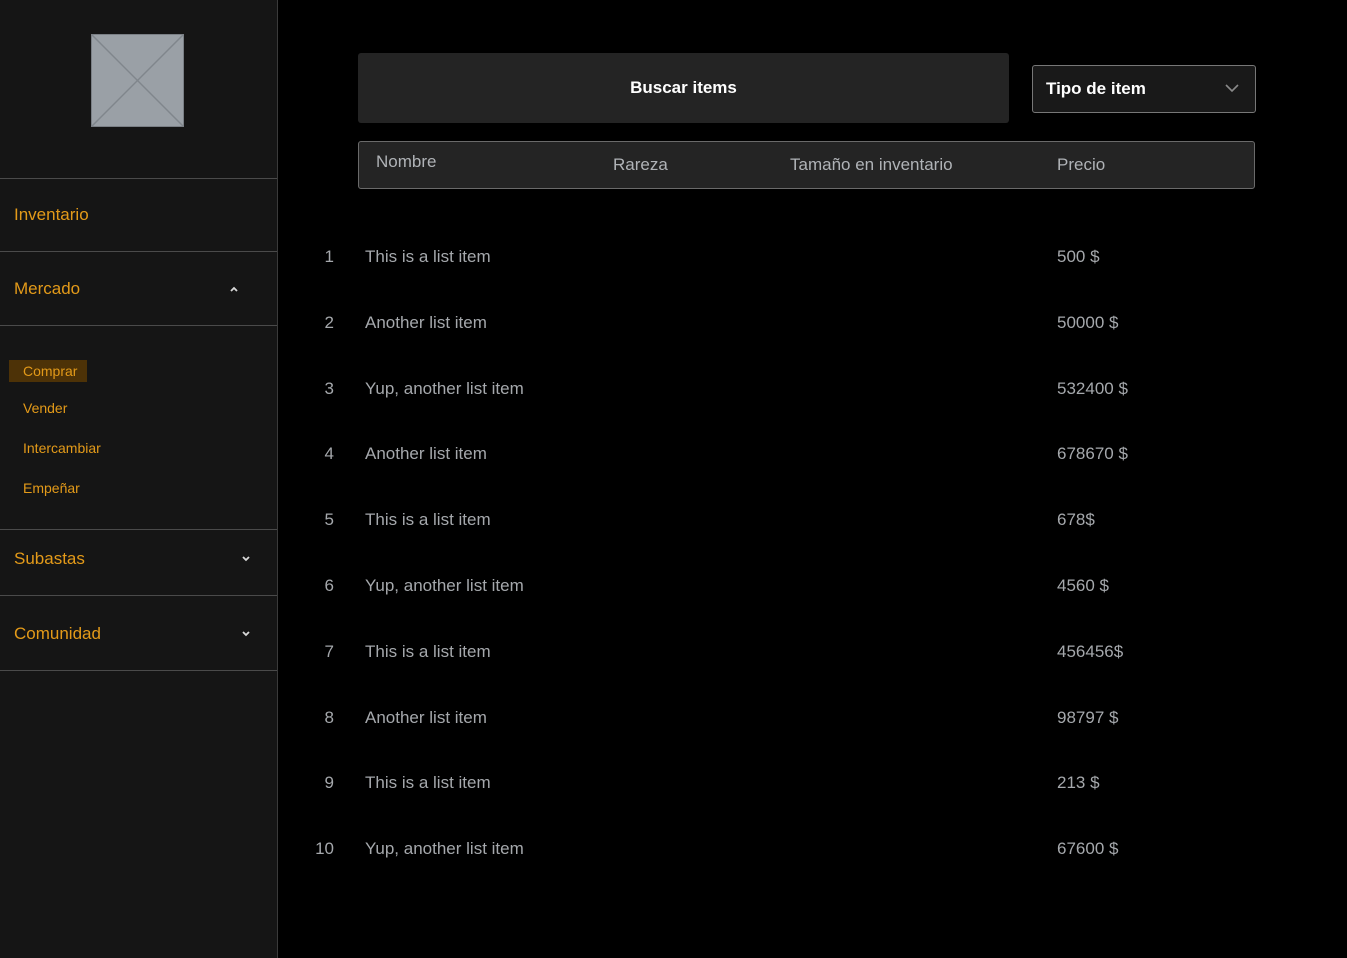  Describe the element at coordinates (780, 394) in the screenshot. I see `table-row: 3 Yup, another list item 532400 $` at that location.